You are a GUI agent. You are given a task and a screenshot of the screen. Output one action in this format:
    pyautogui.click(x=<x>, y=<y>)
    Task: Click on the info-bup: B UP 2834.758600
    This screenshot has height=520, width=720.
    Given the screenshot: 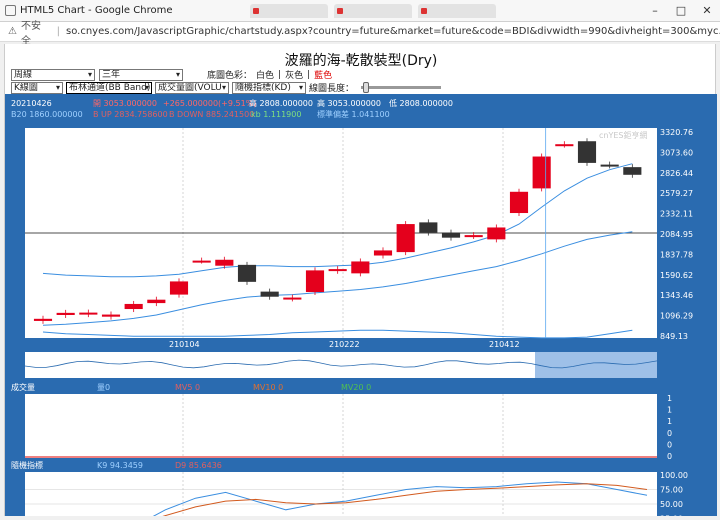 What is the action you would take?
    pyautogui.click(x=130, y=114)
    